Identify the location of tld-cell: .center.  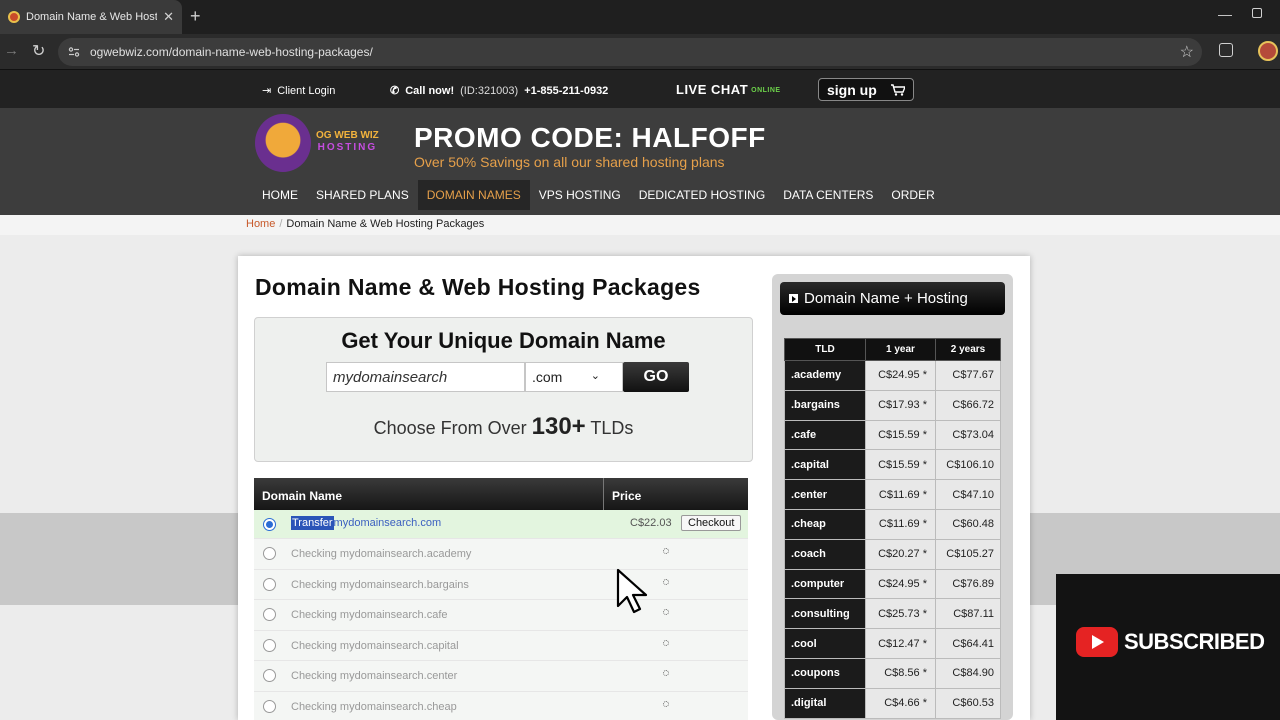
(825, 494).